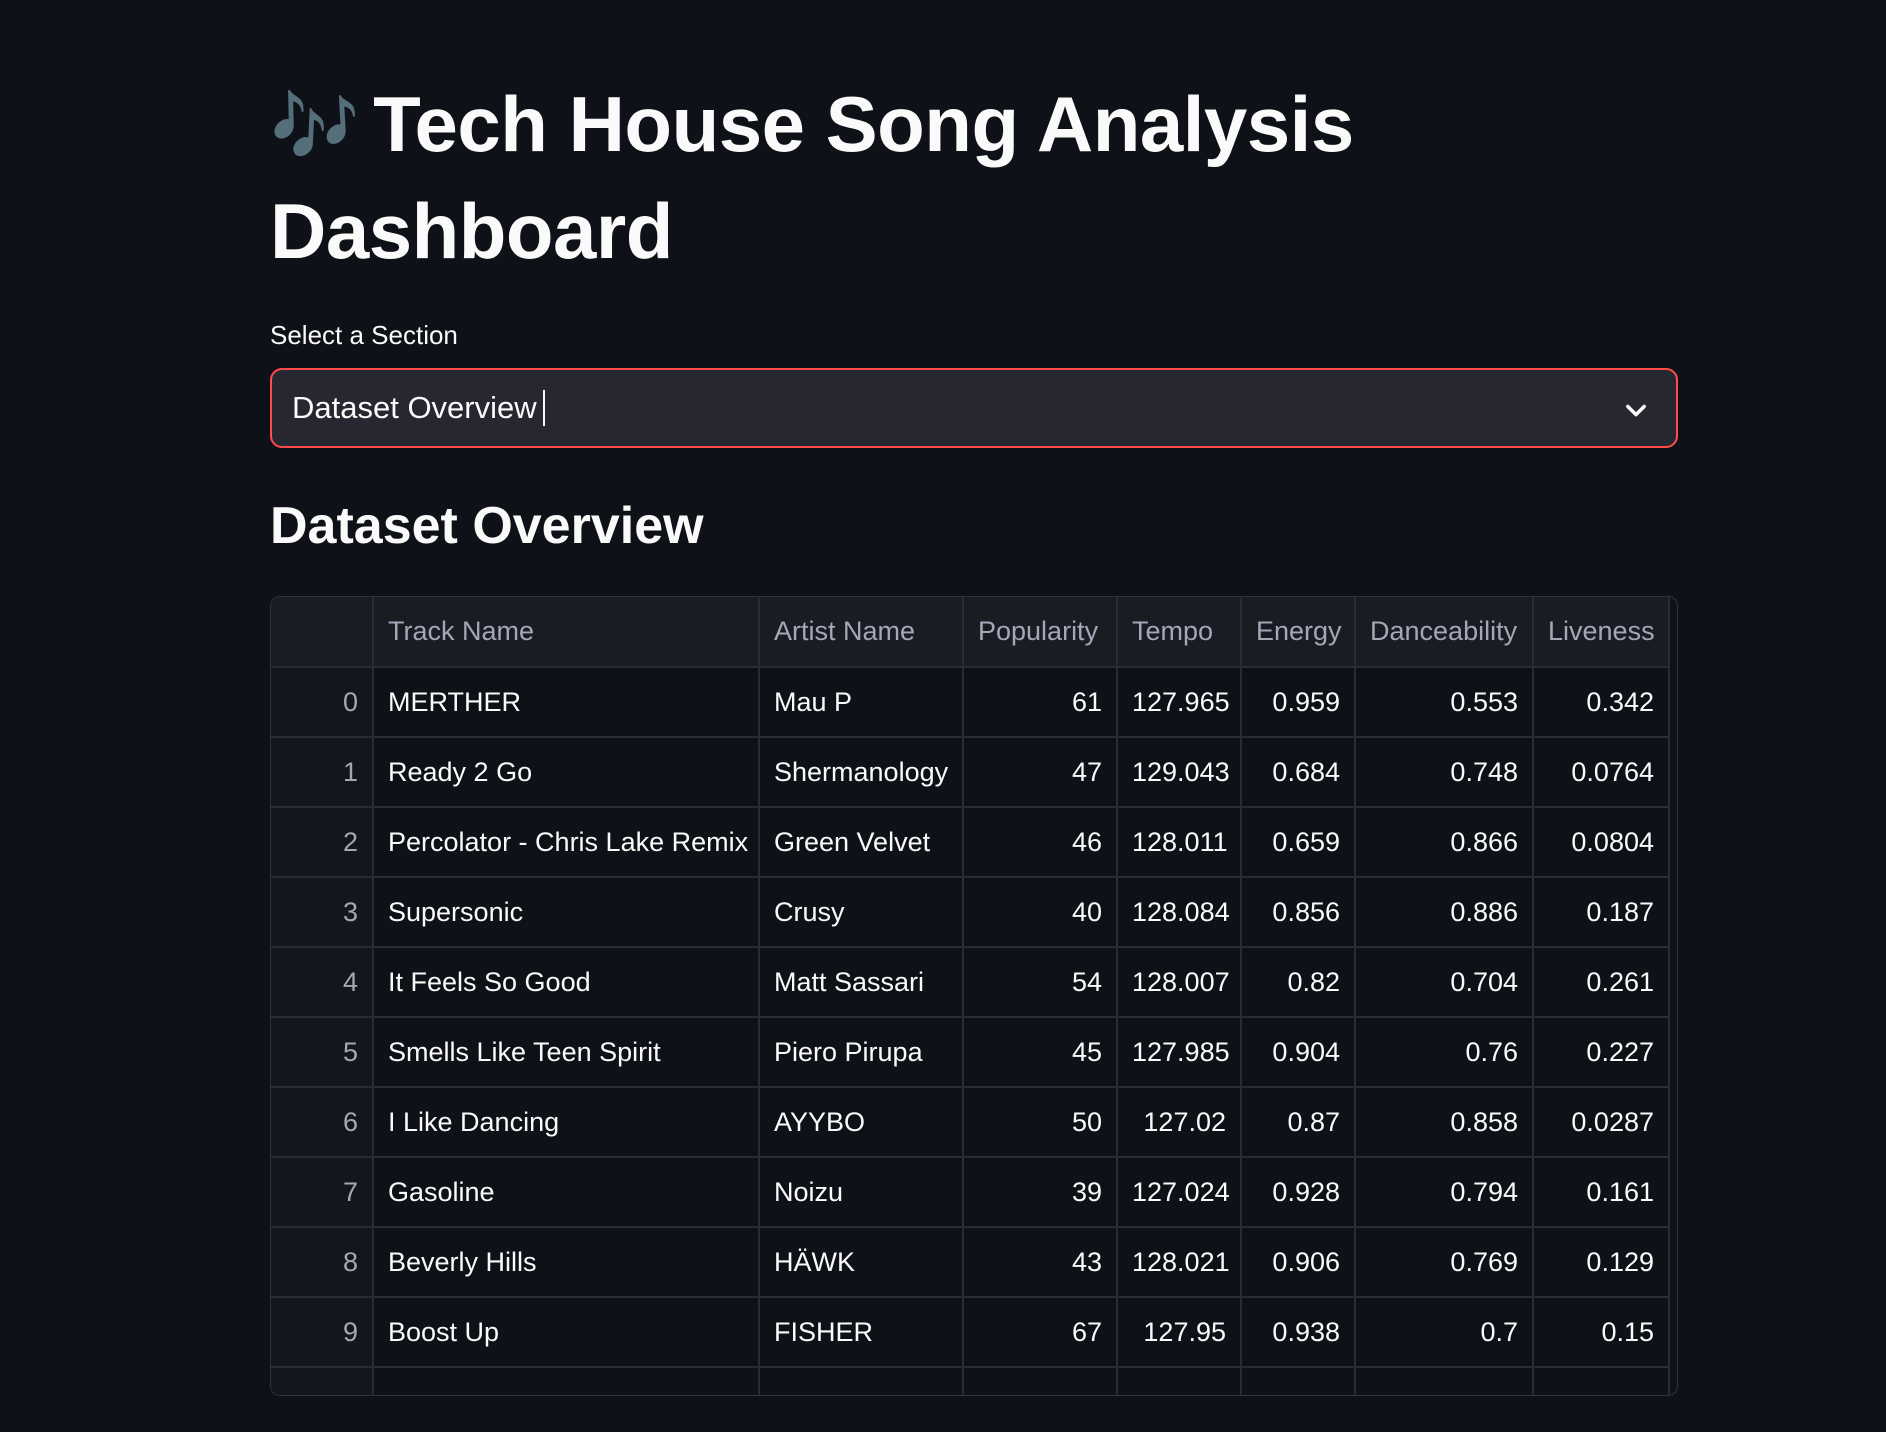 The image size is (1886, 1432). What do you see at coordinates (861, 1192) in the screenshot?
I see `artist-name-cell: Noizu` at bounding box center [861, 1192].